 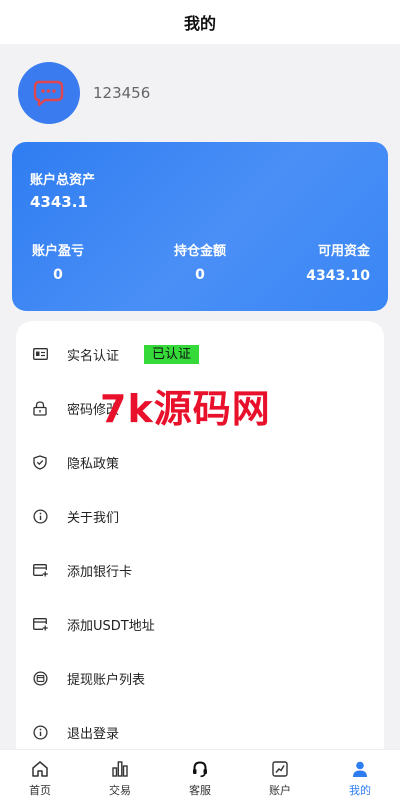 What do you see at coordinates (200, 678) in the screenshot?
I see `menu-item-withdraw-accounts: 提现账户列表` at bounding box center [200, 678].